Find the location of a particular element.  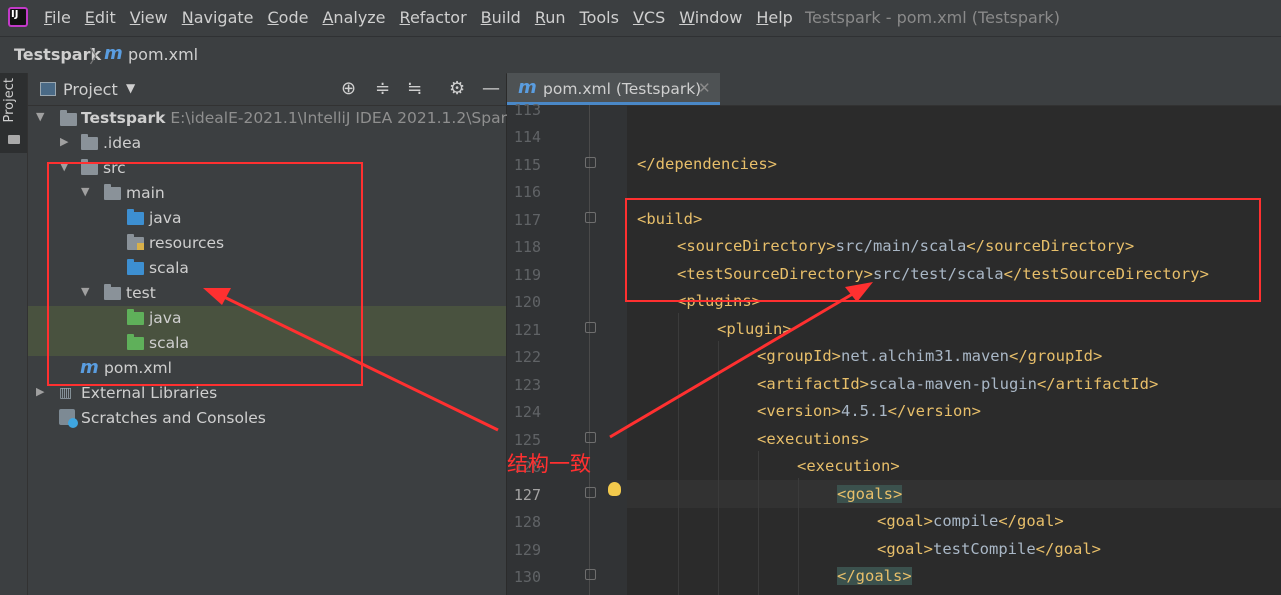

arrow-to-tree is located at coordinates (360, 363).